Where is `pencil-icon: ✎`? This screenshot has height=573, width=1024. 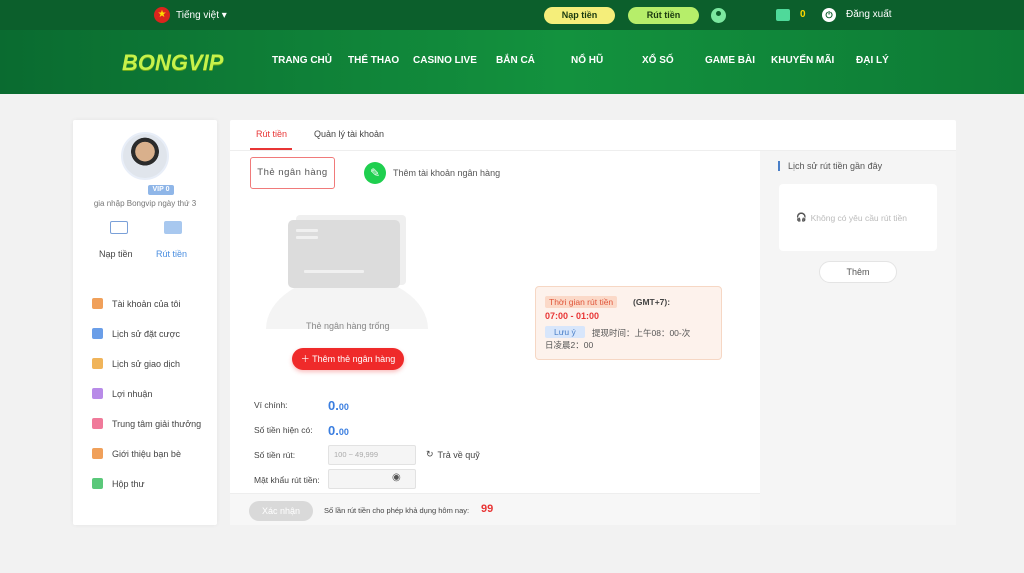 pencil-icon: ✎ is located at coordinates (375, 173).